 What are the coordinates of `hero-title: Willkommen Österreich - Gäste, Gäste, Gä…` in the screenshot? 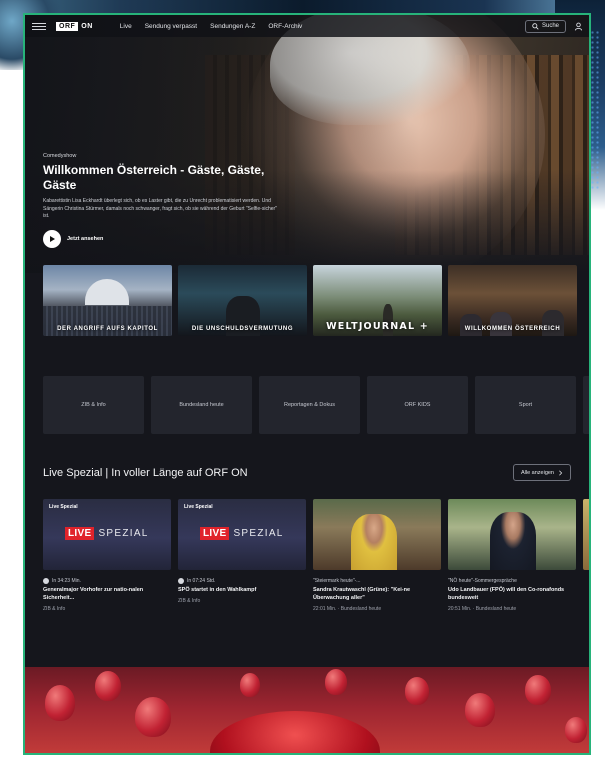 It's located at (163, 178).